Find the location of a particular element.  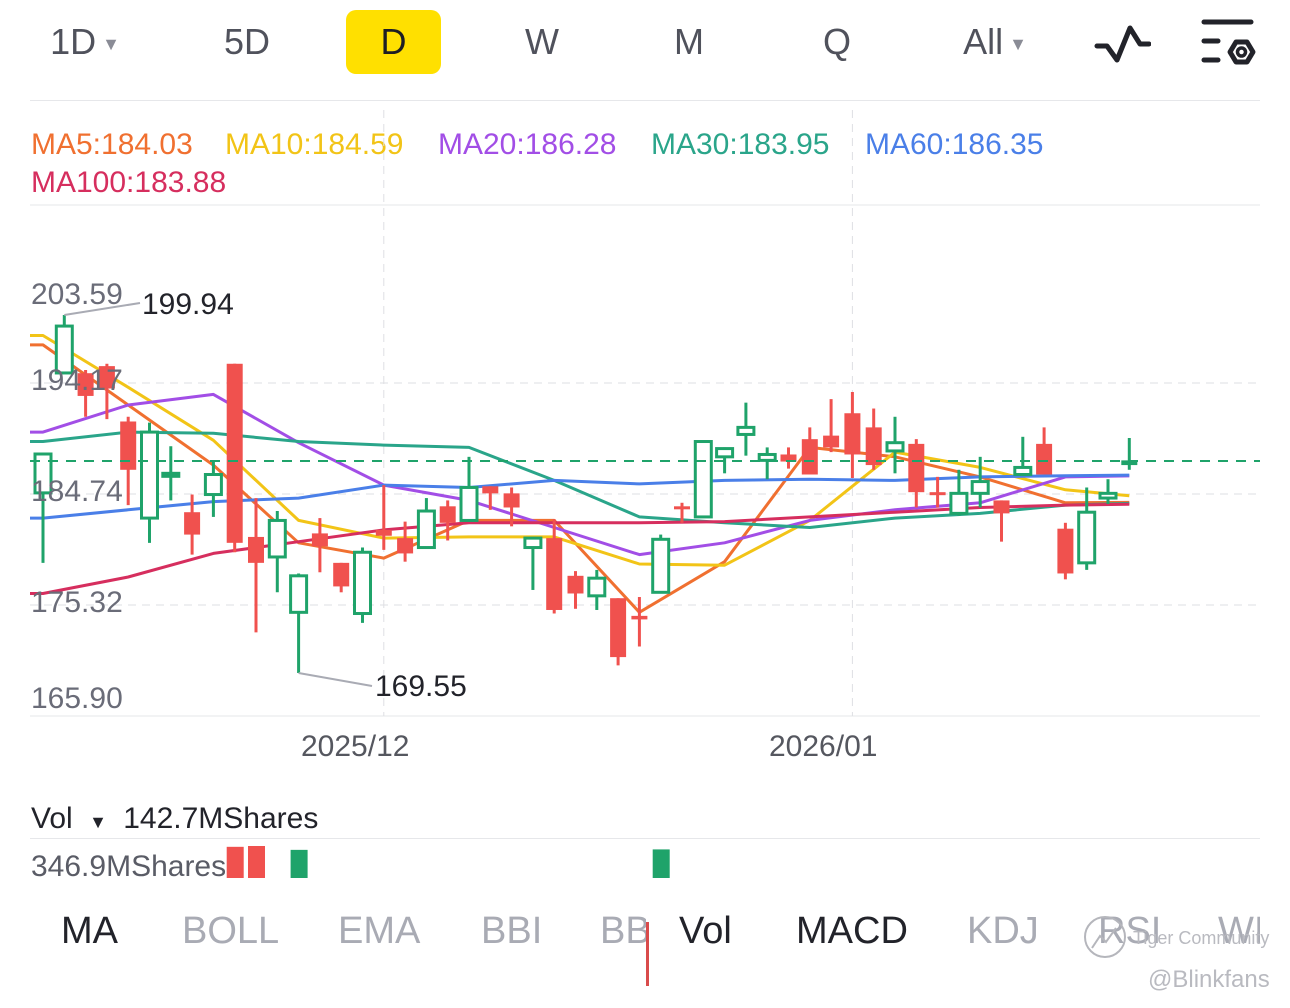

y-tick: 184.74 is located at coordinates (77, 491).